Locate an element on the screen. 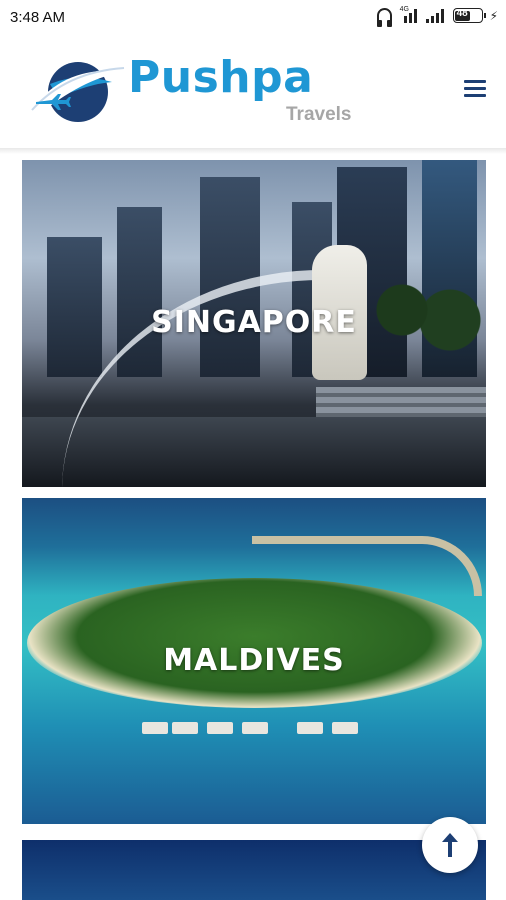 The image size is (506, 900). back-to-top-button is located at coordinates (450, 845).